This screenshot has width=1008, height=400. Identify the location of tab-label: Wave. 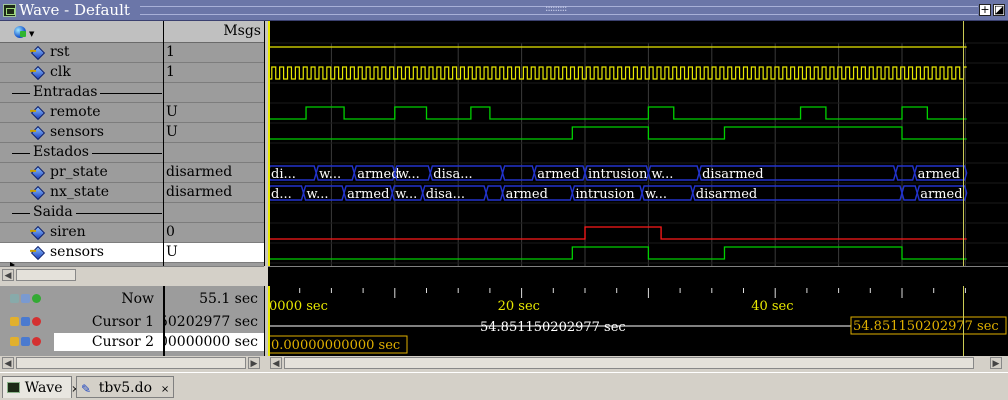
(43, 388).